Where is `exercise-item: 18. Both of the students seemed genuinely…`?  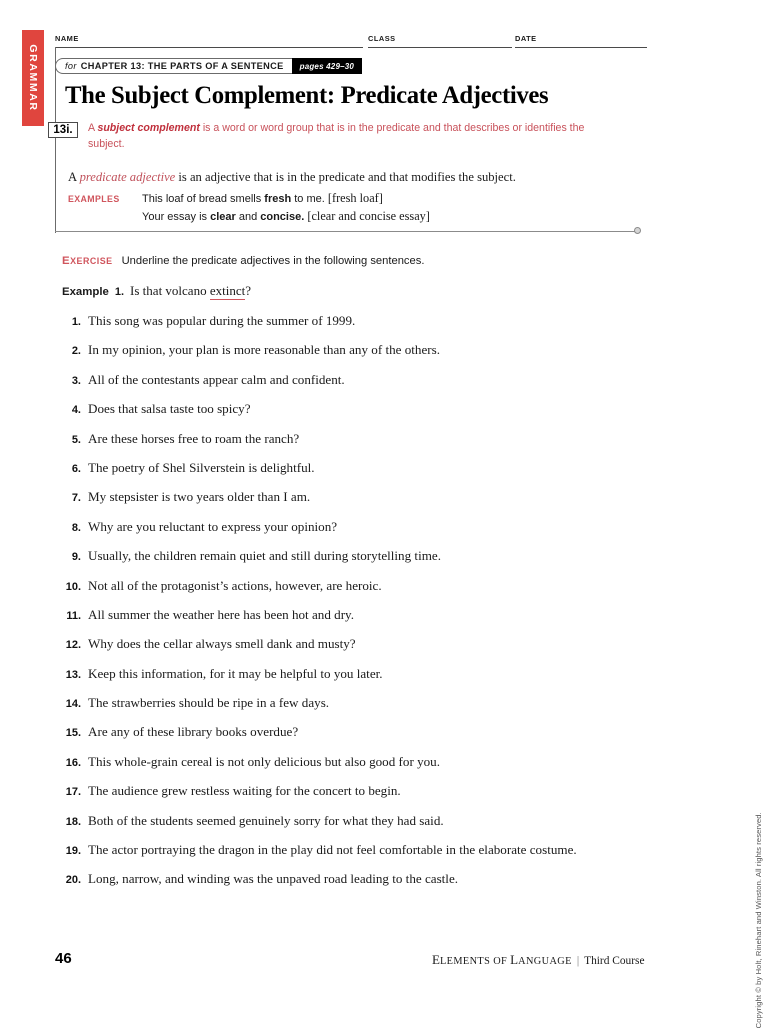 exercise-item: 18. Both of the students seemed genuinely… is located at coordinates (362, 827).